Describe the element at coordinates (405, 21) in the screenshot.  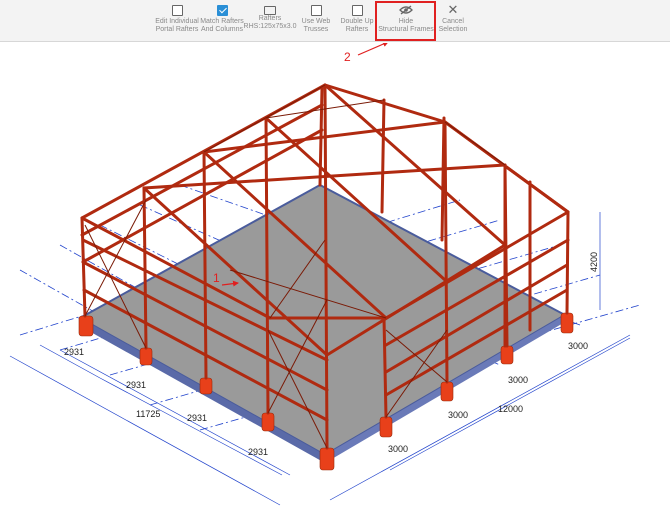
I see `hide-frames-highlight-box` at that location.